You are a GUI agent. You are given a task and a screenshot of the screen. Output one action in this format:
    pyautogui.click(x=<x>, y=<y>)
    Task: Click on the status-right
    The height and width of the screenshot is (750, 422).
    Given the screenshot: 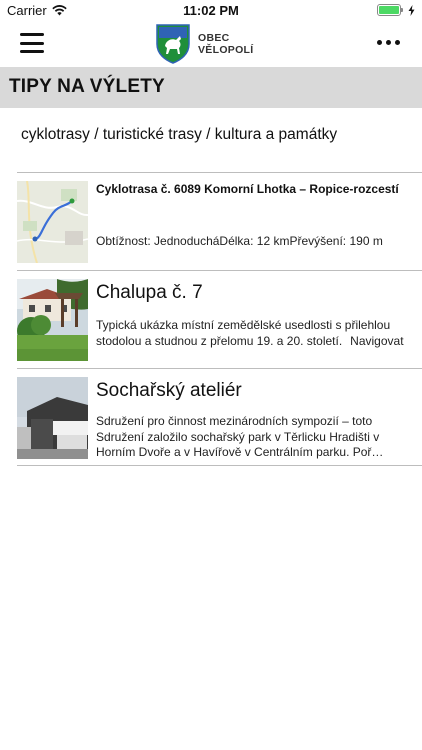 What is the action you would take?
    pyautogui.click(x=396, y=10)
    